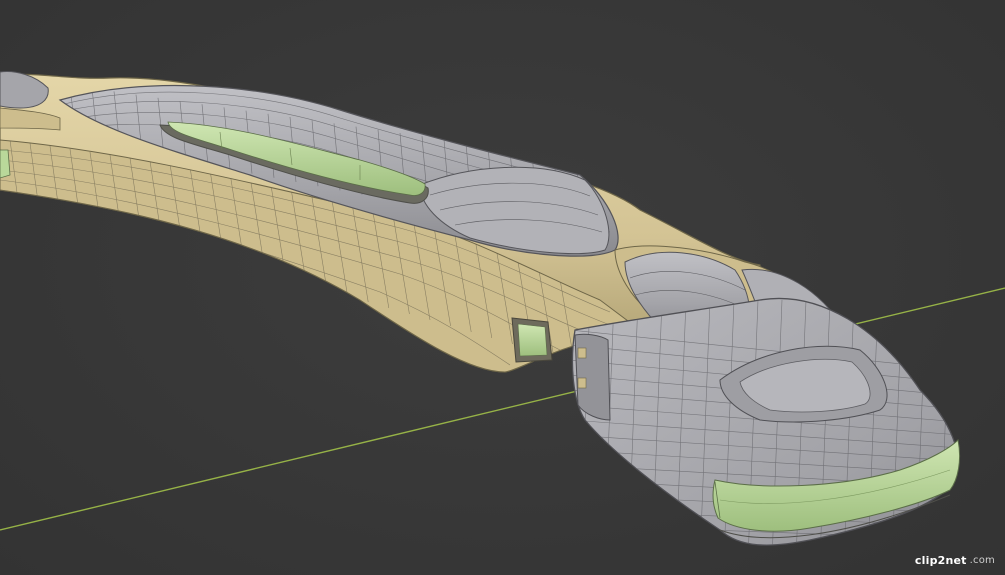 Image resolution: width=1005 pixels, height=575 pixels. I want to click on watermark-tld: .com, so click(982, 560).